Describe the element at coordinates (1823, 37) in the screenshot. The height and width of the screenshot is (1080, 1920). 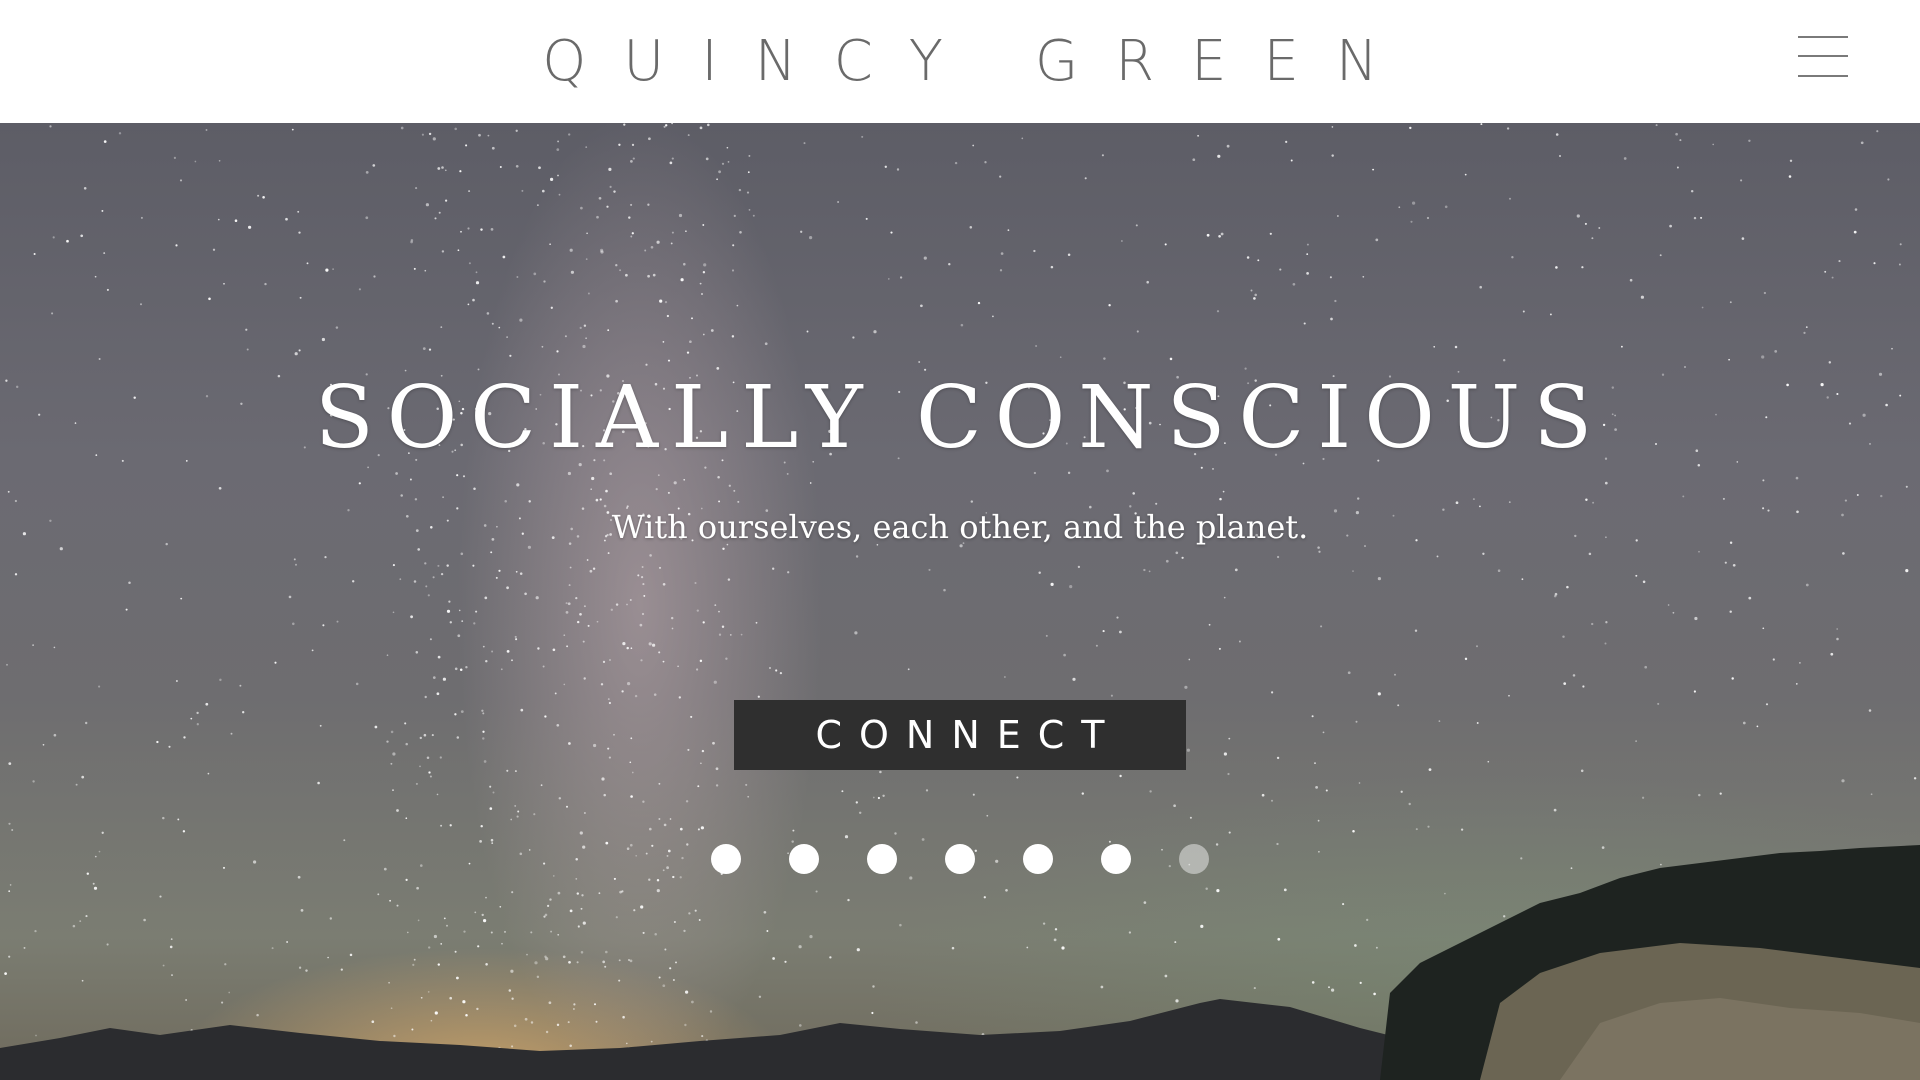
I see `menu-bar-top` at that location.